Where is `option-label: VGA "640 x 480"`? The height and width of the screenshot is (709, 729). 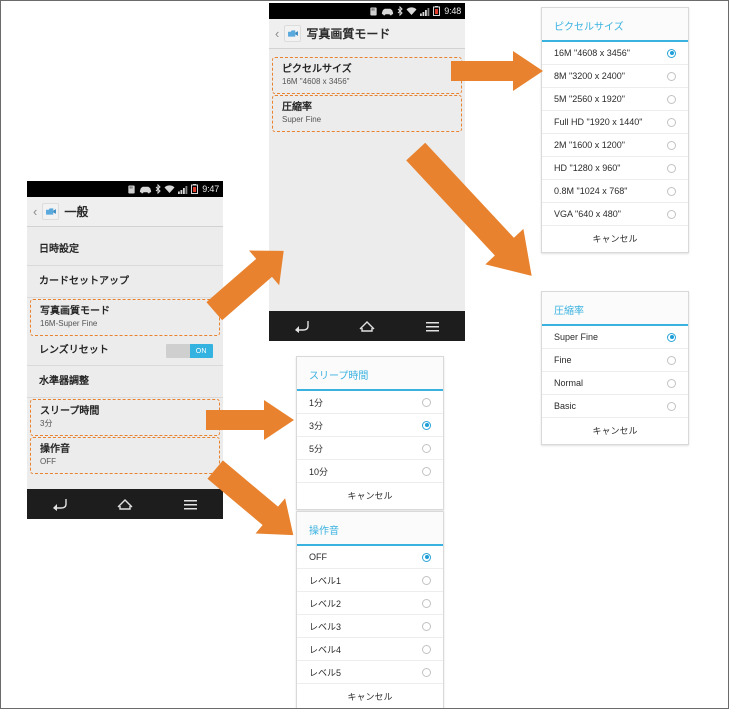 option-label: VGA "640 x 480" is located at coordinates (587, 214).